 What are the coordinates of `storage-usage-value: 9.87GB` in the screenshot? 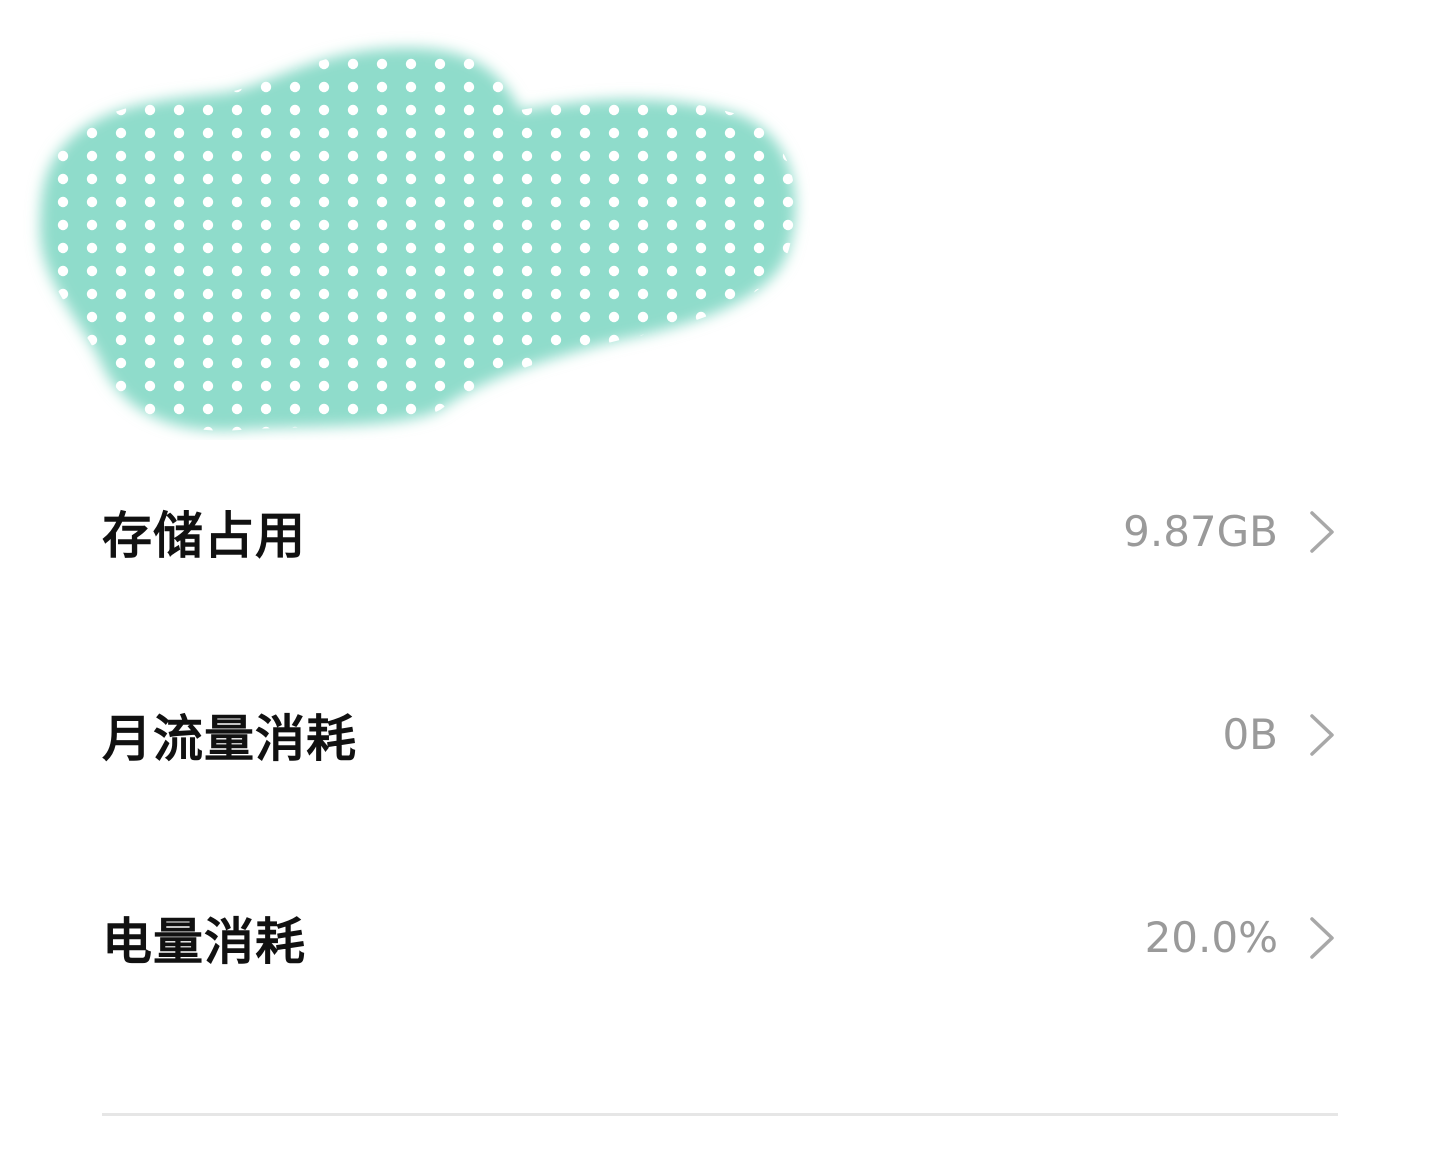 It's located at (1200, 531).